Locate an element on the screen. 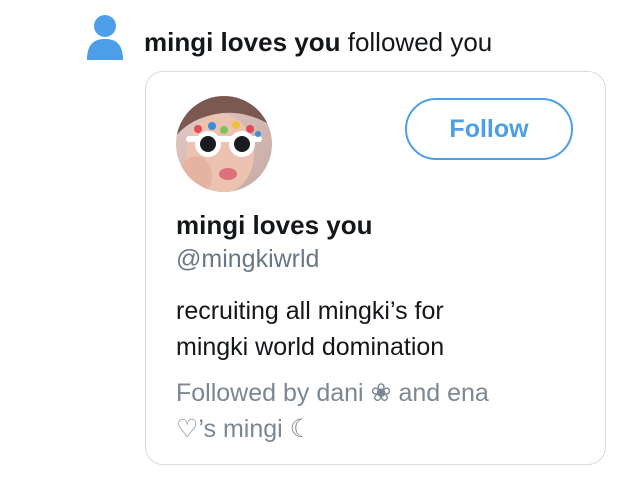 The height and width of the screenshot is (488, 640). followed-by-text: Followed by dani ❀ and ena ♡’s mingi ☾ is located at coordinates (381, 411).